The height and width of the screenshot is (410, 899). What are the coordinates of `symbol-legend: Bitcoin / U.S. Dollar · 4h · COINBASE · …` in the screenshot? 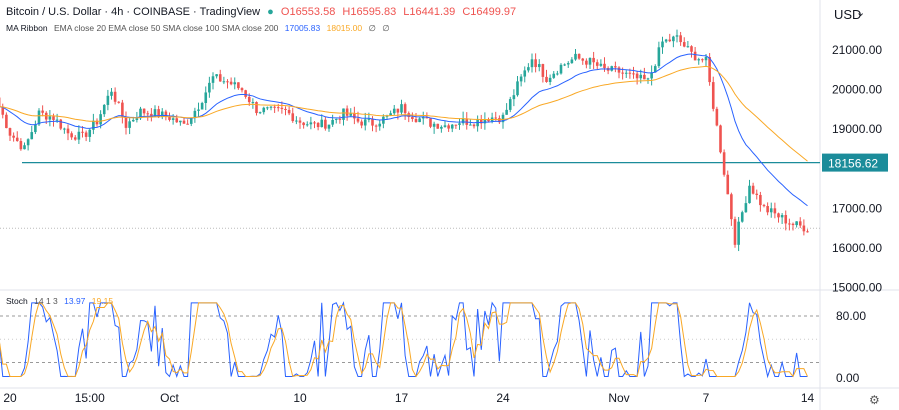 It's located at (263, 12).